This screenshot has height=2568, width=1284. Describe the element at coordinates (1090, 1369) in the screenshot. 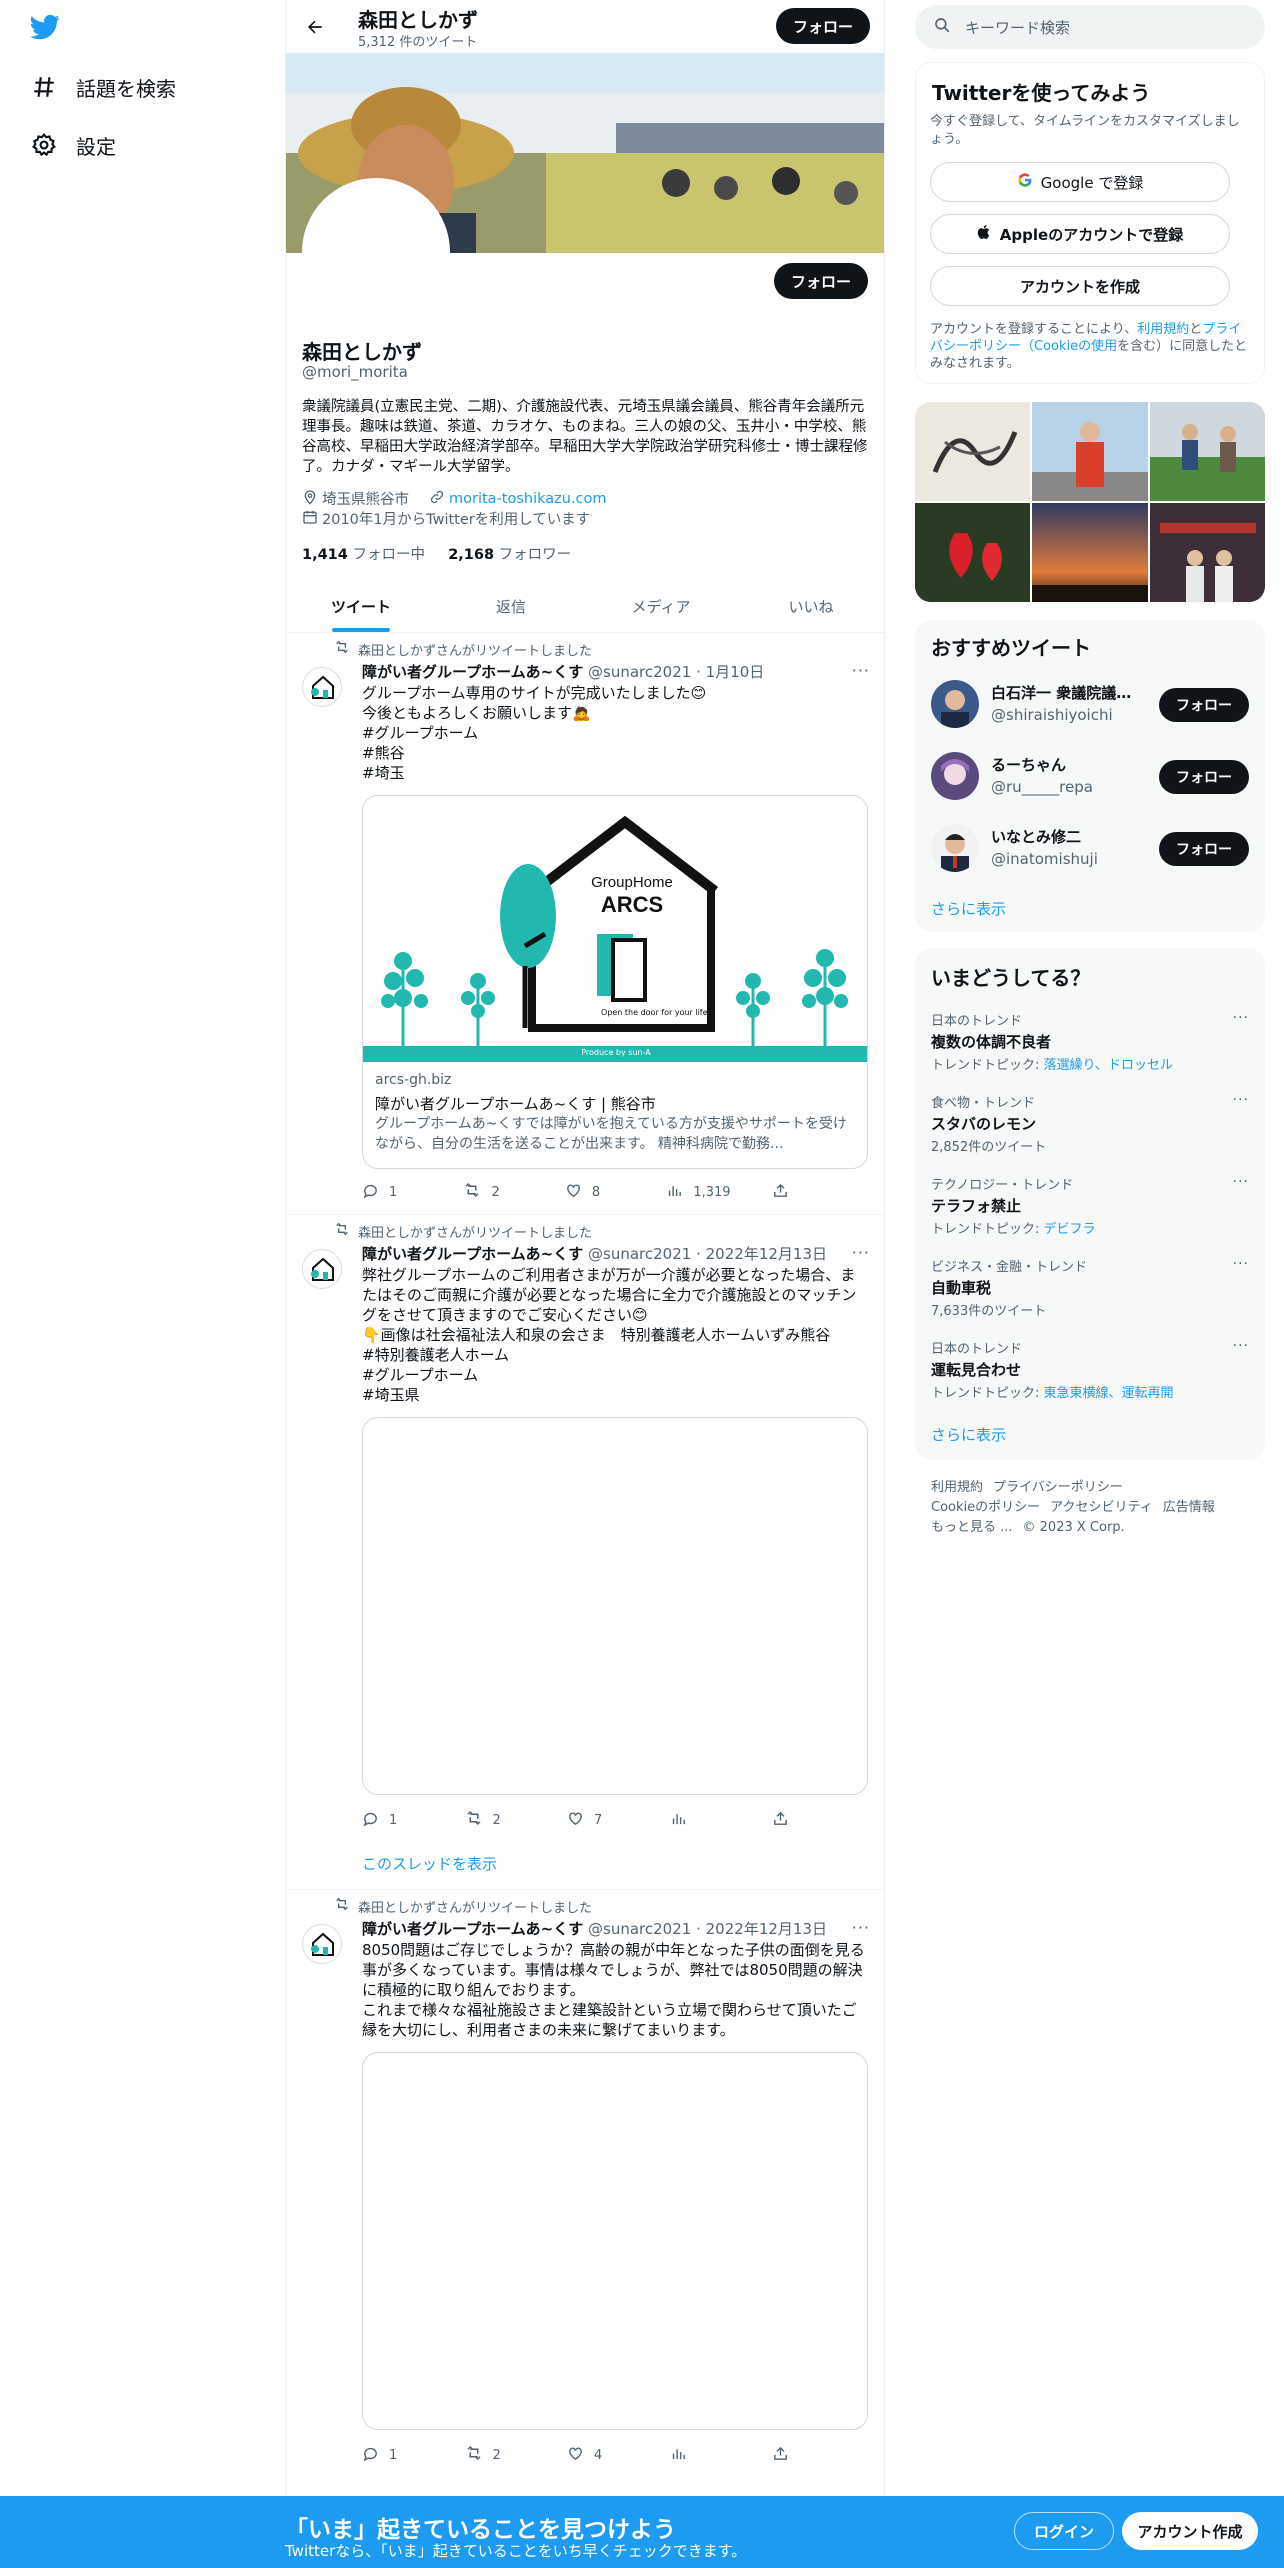

I see `trend-item: 日本のトレンド 運転見合わせ トレンドトピック: 東急東横線、運転再開 ···` at that location.